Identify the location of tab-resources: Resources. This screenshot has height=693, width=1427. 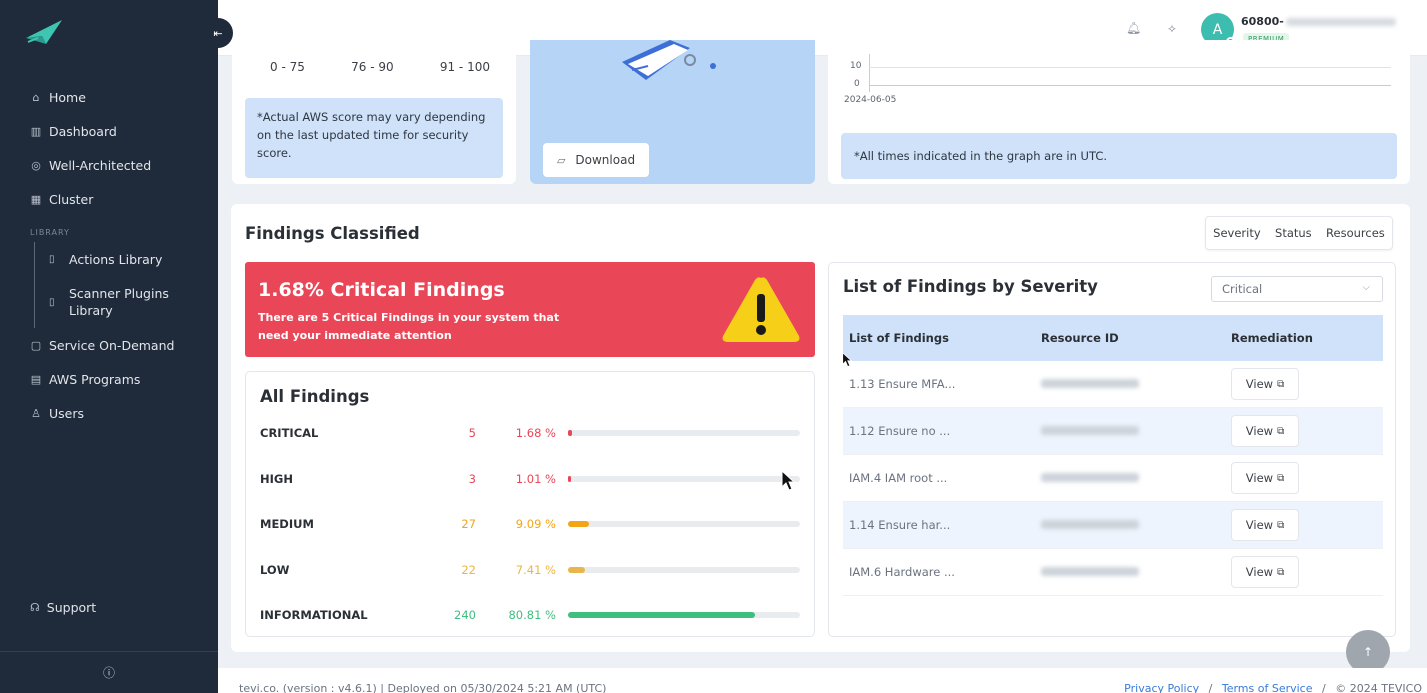
(1355, 233).